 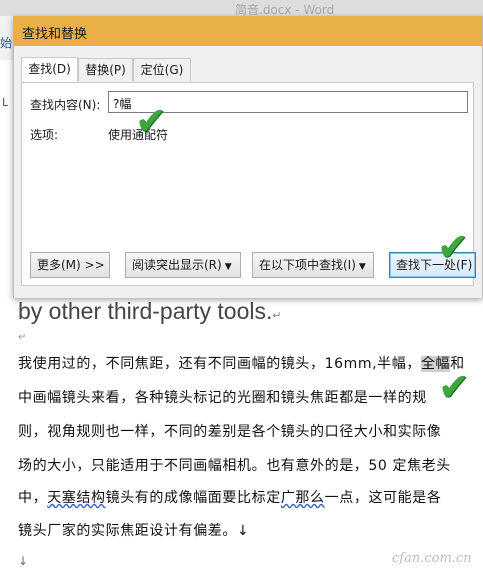 What do you see at coordinates (457, 364) in the screenshot?
I see `line-text: 和` at bounding box center [457, 364].